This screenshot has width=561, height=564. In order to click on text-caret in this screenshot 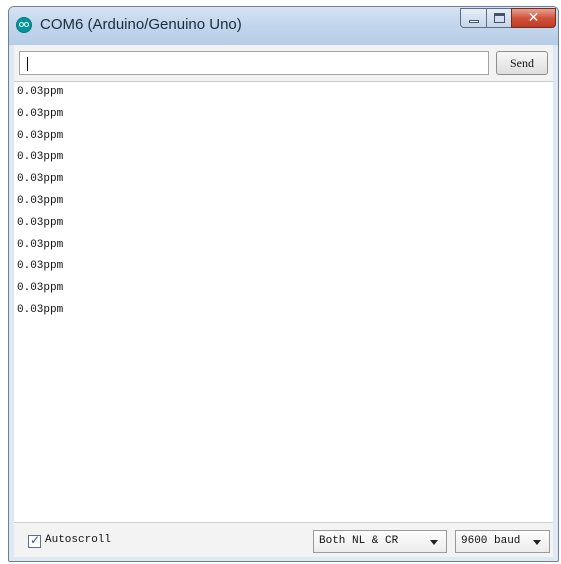, I will do `click(27, 64)`.